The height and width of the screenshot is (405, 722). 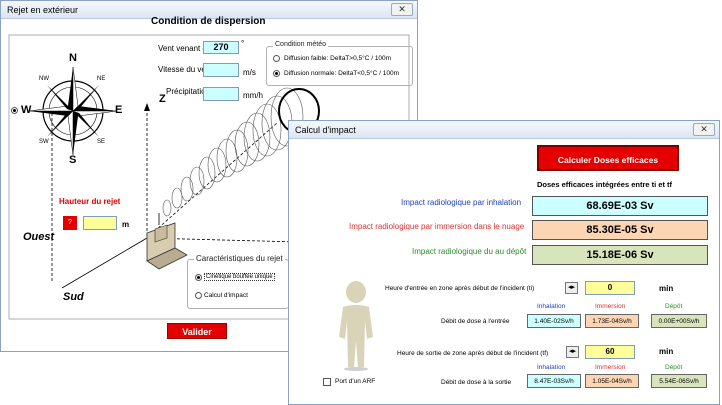 What do you see at coordinates (610, 367) in the screenshot?
I see `exit-col-immersion: Immersion` at bounding box center [610, 367].